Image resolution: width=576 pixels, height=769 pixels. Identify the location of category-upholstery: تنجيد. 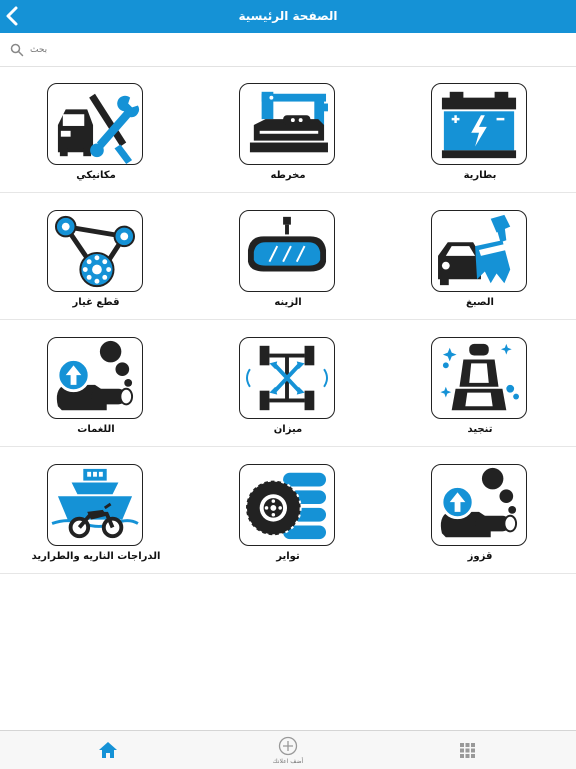
(480, 383).